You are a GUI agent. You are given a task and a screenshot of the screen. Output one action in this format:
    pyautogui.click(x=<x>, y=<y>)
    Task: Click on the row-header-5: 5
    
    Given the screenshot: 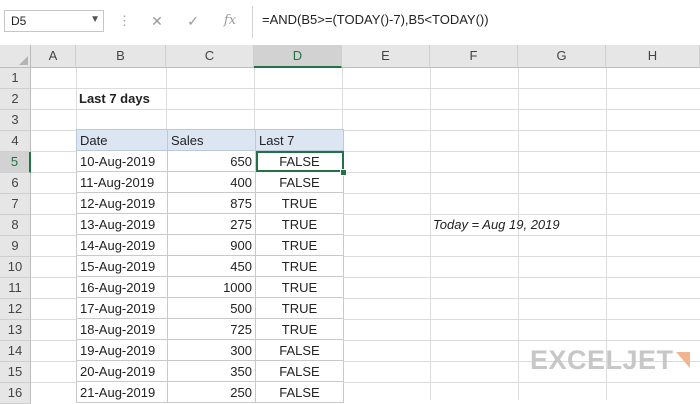 What is the action you would take?
    pyautogui.click(x=15, y=162)
    